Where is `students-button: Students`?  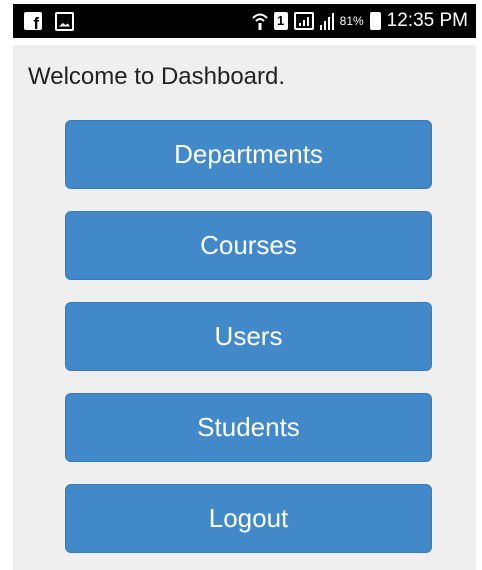
students-button: Students is located at coordinates (248, 427).